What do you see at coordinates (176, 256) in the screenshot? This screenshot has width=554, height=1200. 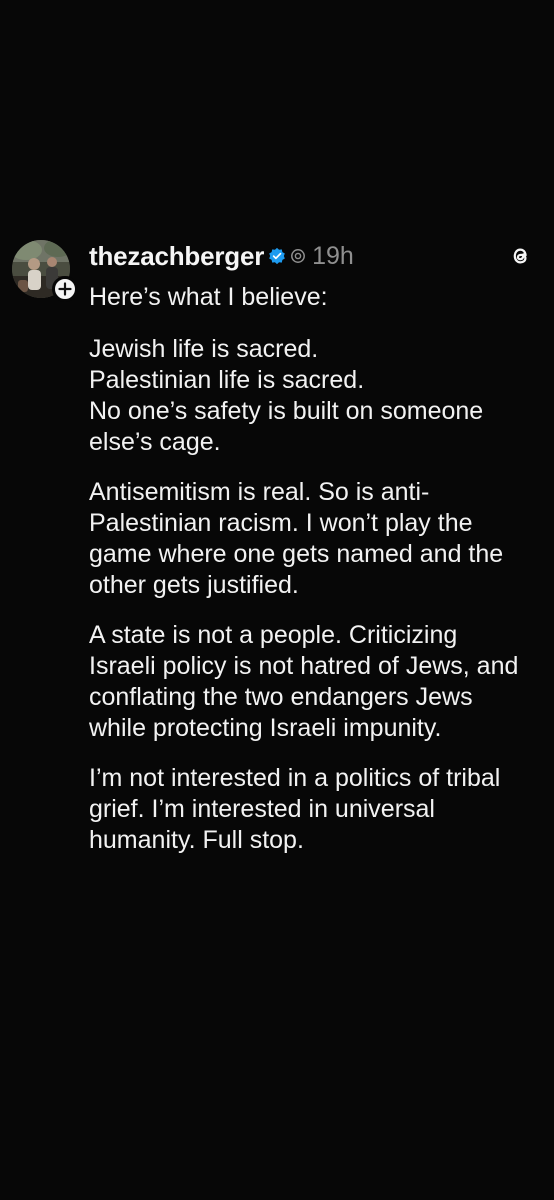 I see `username-link: thezachberger` at bounding box center [176, 256].